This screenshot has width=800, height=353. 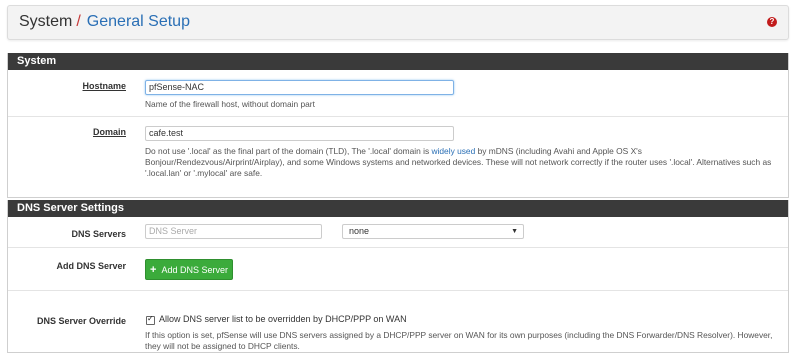 What do you see at coordinates (433, 231) in the screenshot?
I see `dns-gateway-select: none ▼` at bounding box center [433, 231].